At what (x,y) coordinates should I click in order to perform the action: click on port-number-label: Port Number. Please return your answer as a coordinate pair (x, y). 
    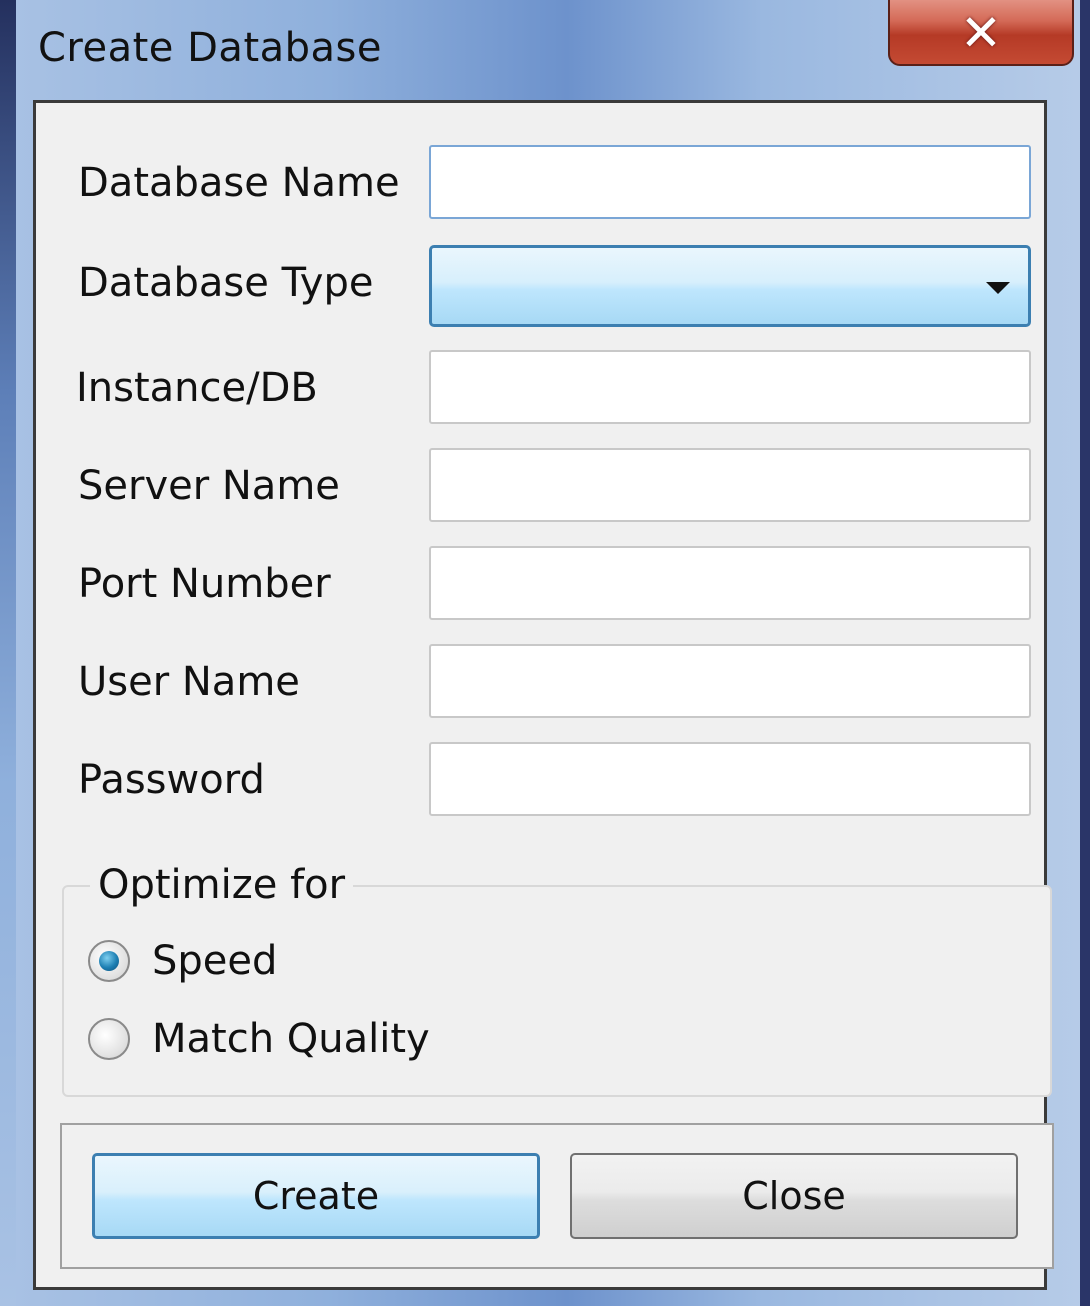
    Looking at the image, I should click on (204, 584).